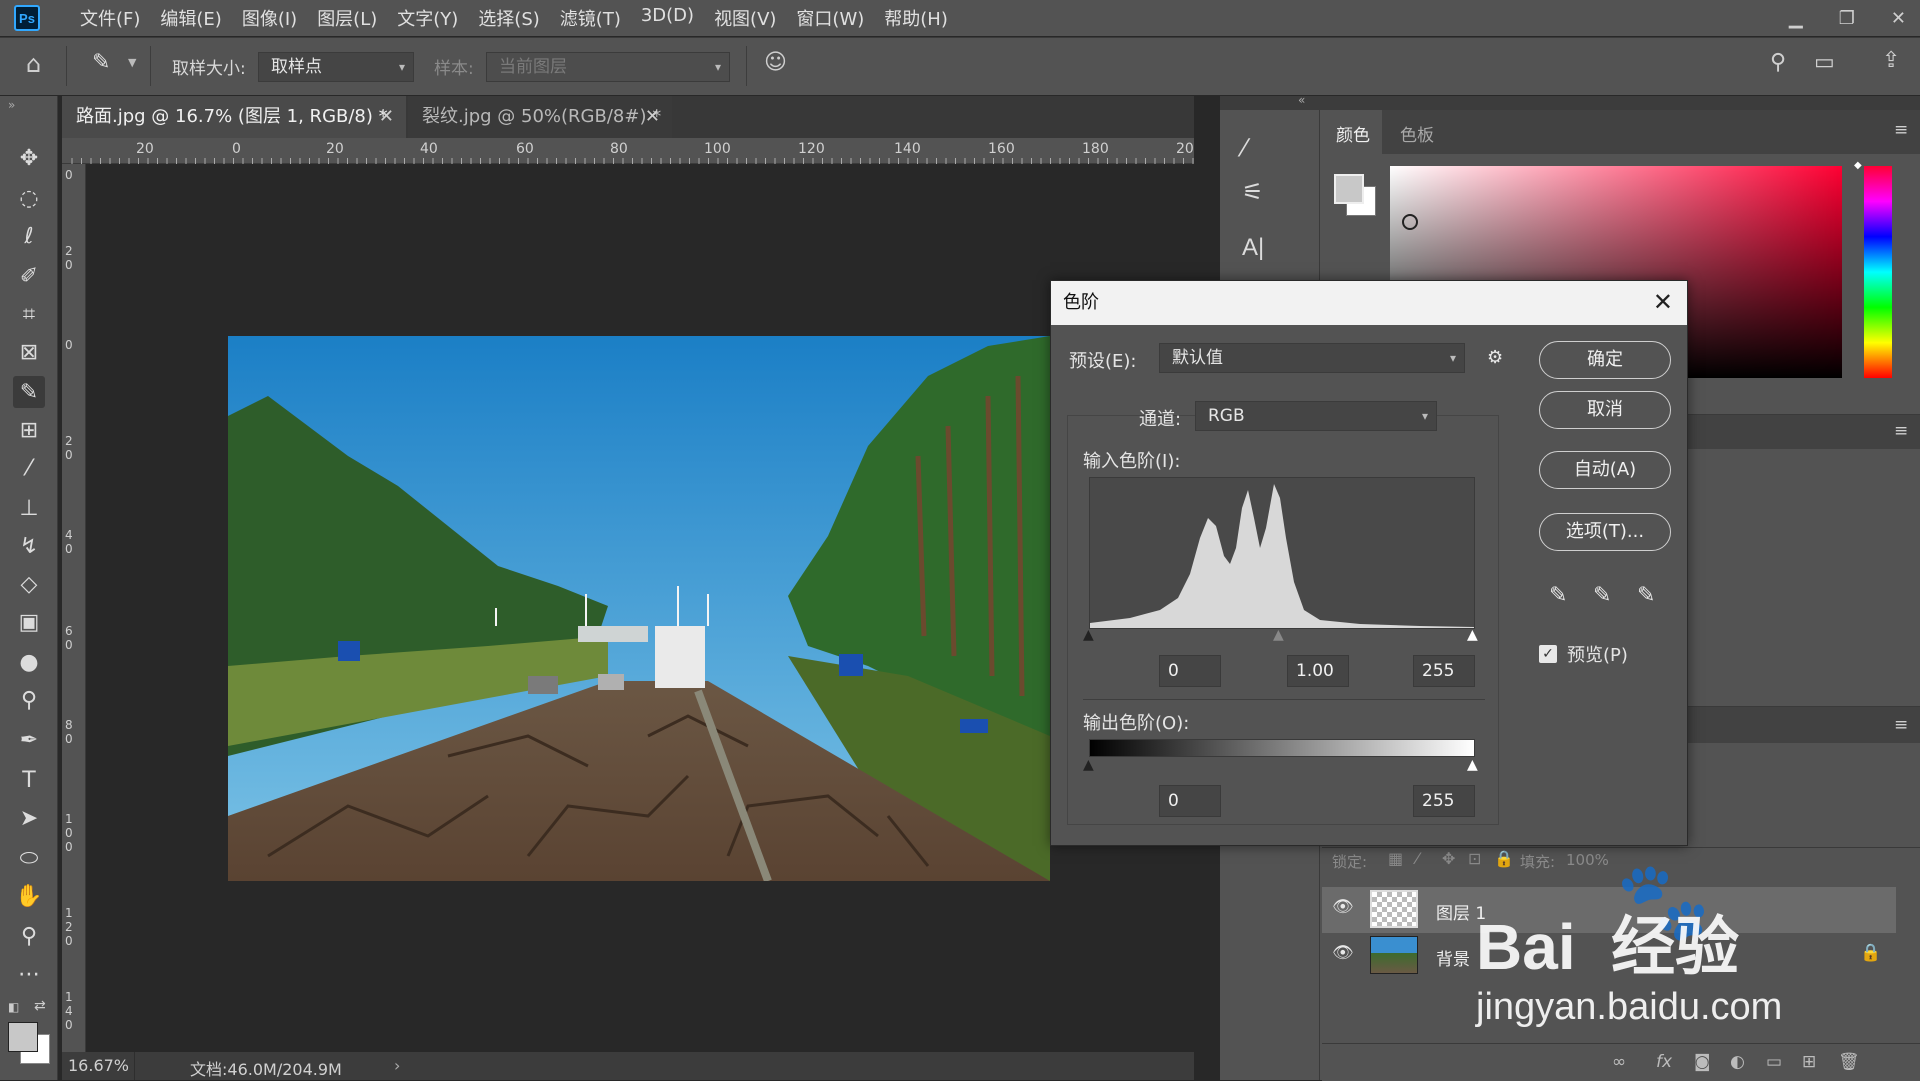 The width and height of the screenshot is (1920, 1081). What do you see at coordinates (1190, 671) in the screenshot?
I see `input-black-field: 0` at bounding box center [1190, 671].